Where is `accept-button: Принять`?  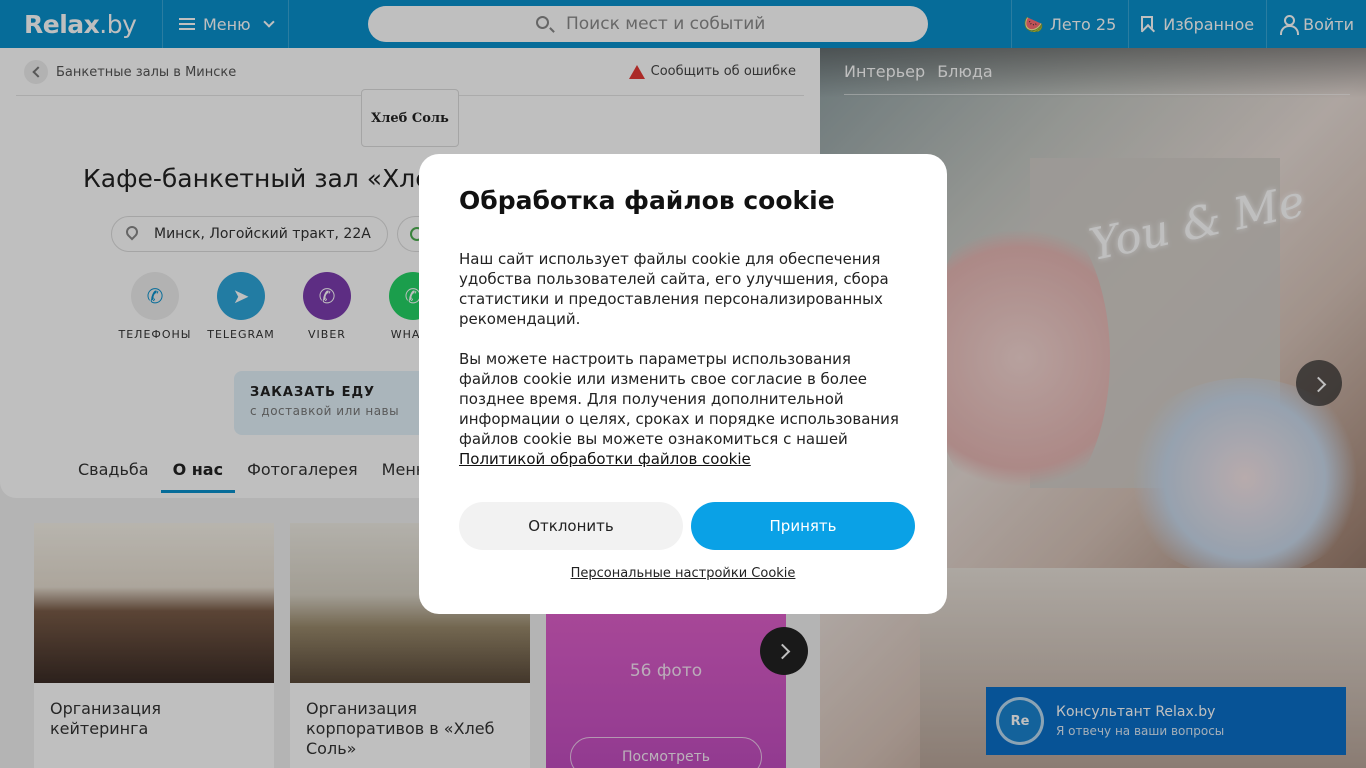 accept-button: Принять is located at coordinates (803, 526).